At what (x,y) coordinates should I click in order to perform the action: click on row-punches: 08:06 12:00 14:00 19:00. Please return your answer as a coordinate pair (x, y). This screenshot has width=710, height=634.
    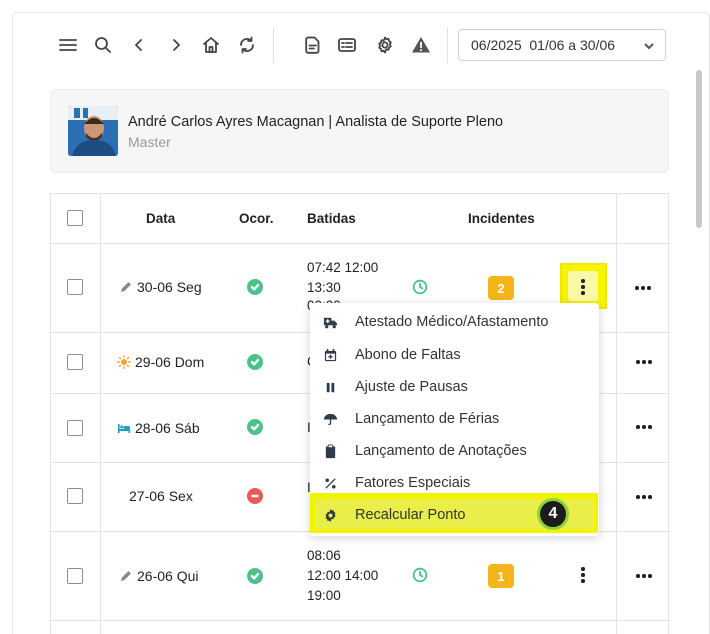
    Looking at the image, I should click on (342, 576).